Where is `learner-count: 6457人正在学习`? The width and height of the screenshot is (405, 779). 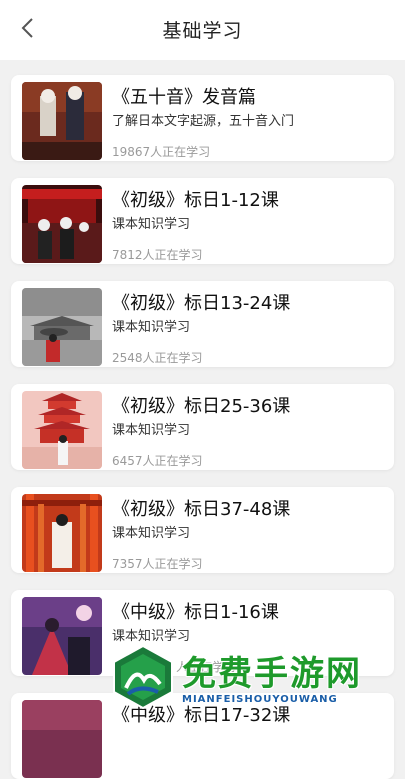 learner-count: 6457人正在学习 is located at coordinates (157, 461).